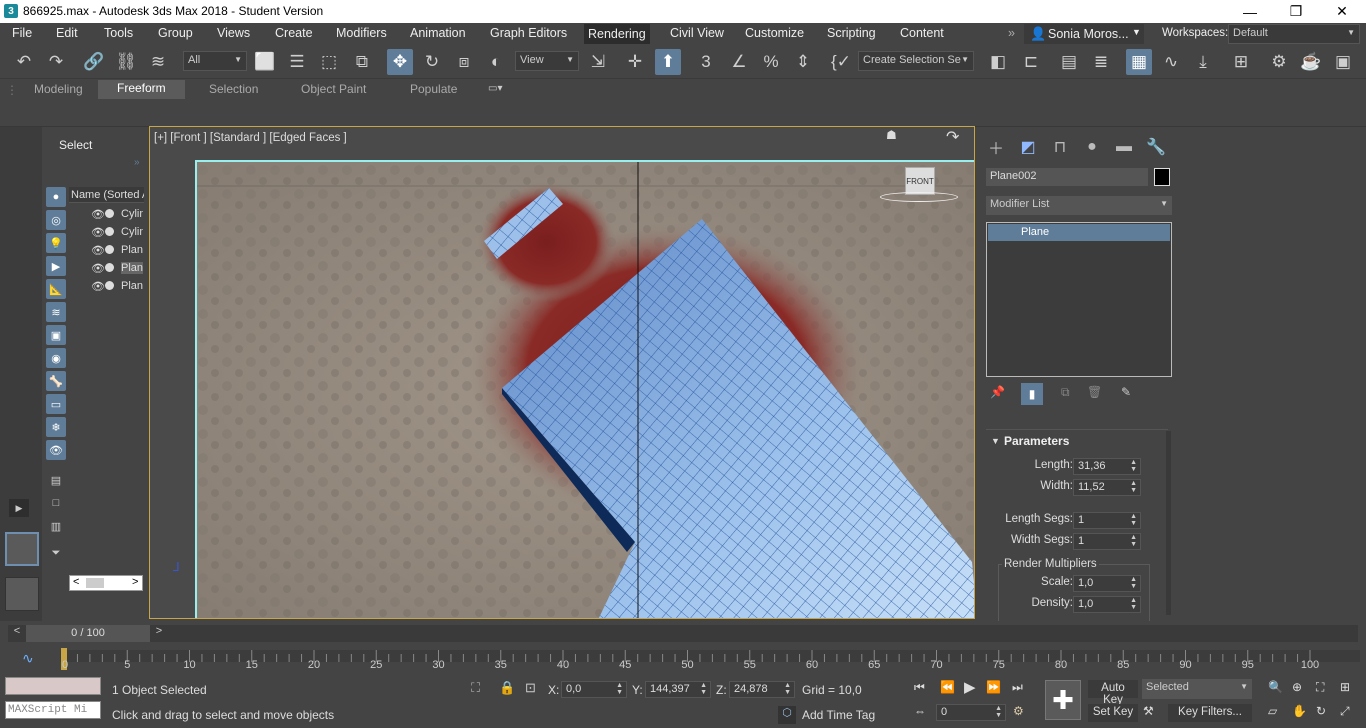  What do you see at coordinates (67, 33) in the screenshot?
I see `menu-edit: Edit` at bounding box center [67, 33].